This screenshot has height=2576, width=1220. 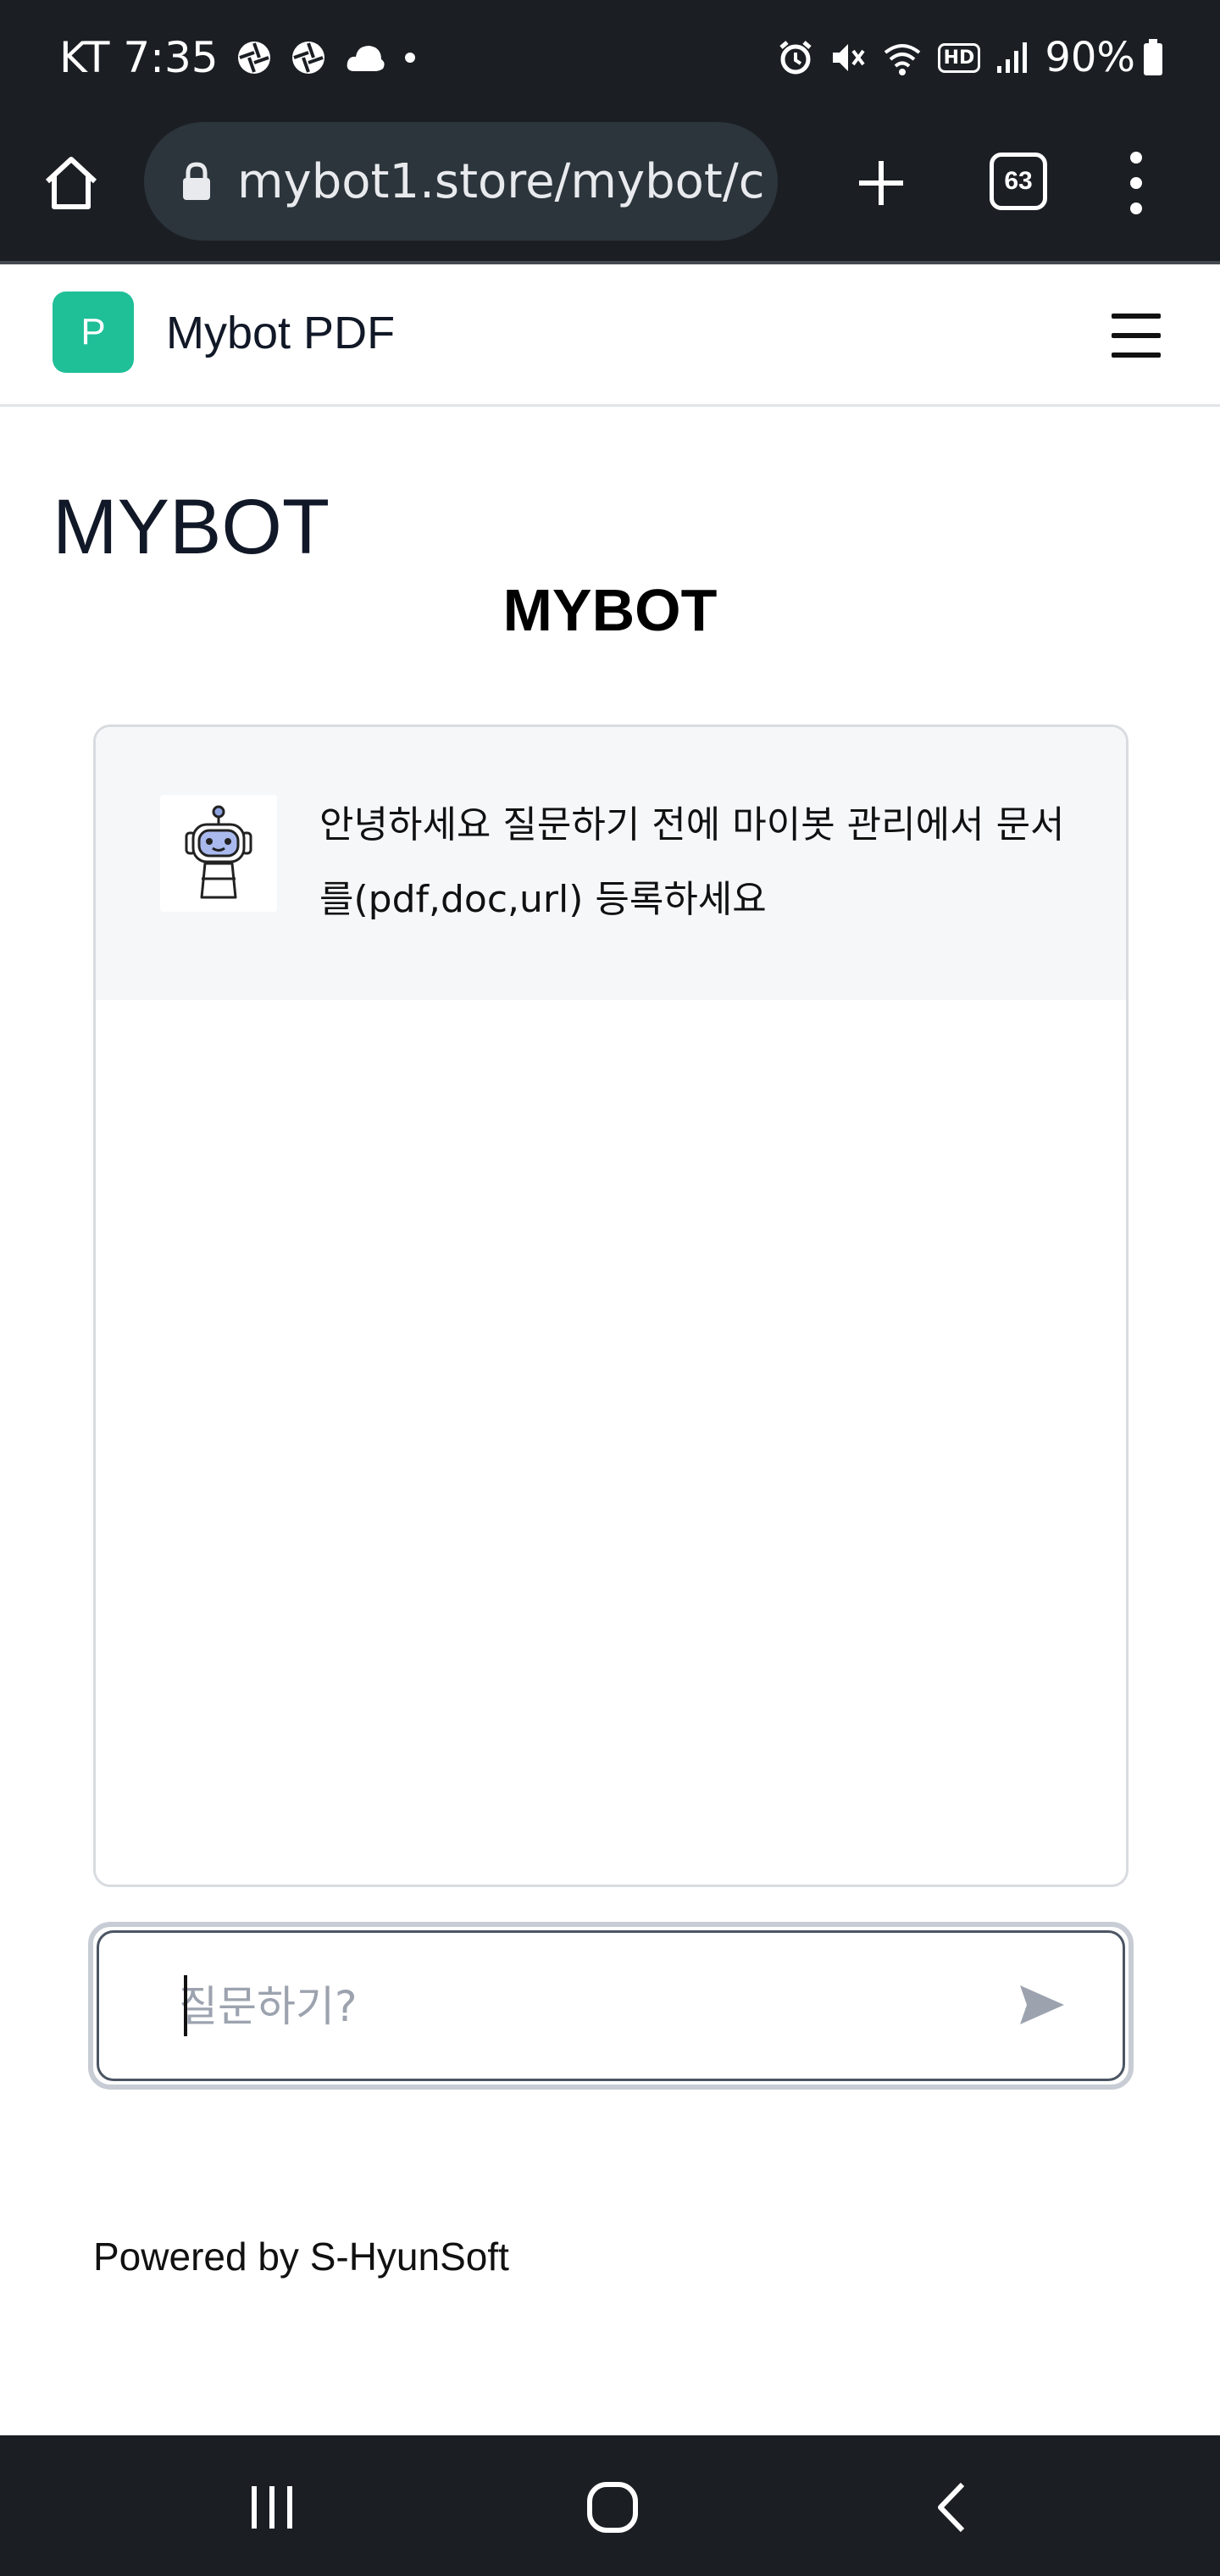 I want to click on battery-percent: 90%, so click(x=1090, y=57).